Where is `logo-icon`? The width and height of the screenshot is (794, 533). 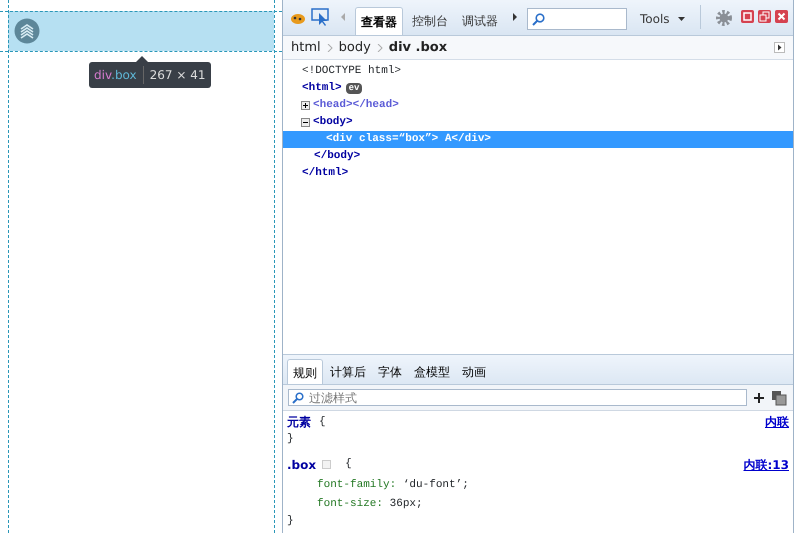 logo-icon is located at coordinates (27, 31).